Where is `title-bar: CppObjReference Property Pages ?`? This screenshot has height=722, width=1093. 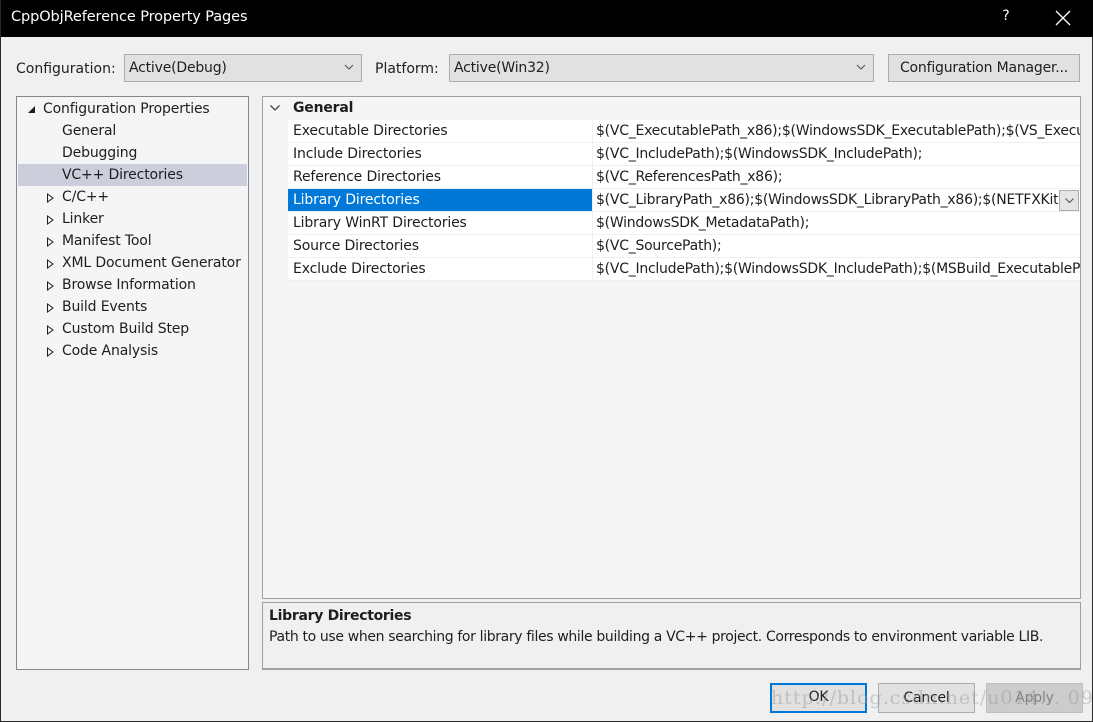
title-bar: CppObjReference Property Pages ? is located at coordinates (547, 18).